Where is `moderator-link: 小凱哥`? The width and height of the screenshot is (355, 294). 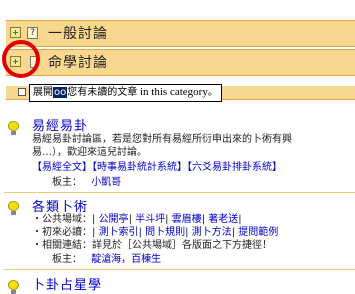
moderator-link: 小凱哥 is located at coordinates (106, 182).